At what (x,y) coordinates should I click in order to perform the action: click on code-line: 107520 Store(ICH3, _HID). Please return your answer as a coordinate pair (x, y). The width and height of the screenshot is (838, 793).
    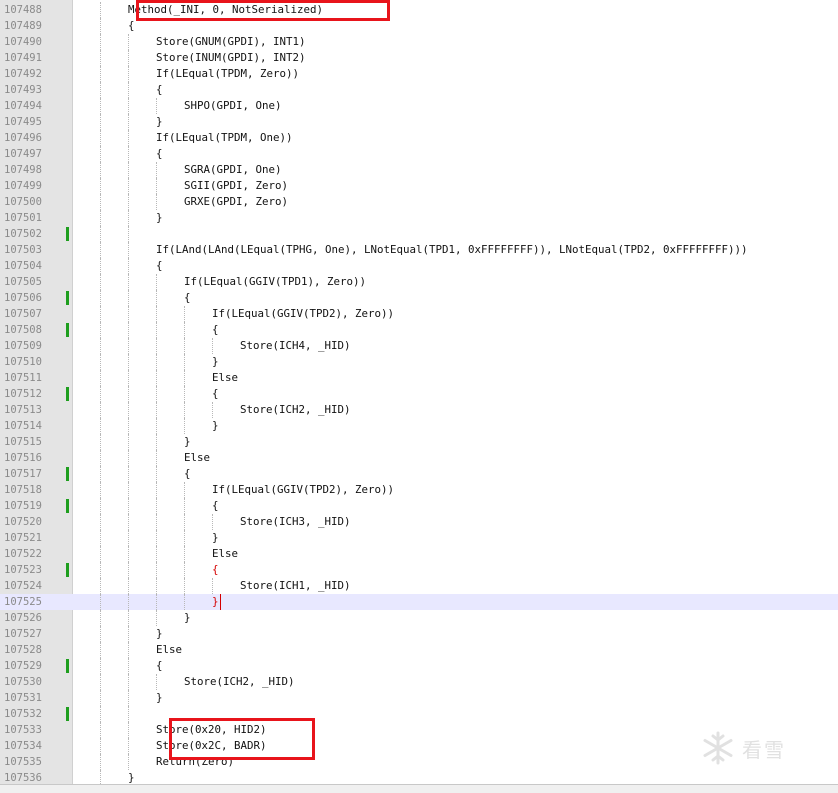
    Looking at the image, I should click on (419, 522).